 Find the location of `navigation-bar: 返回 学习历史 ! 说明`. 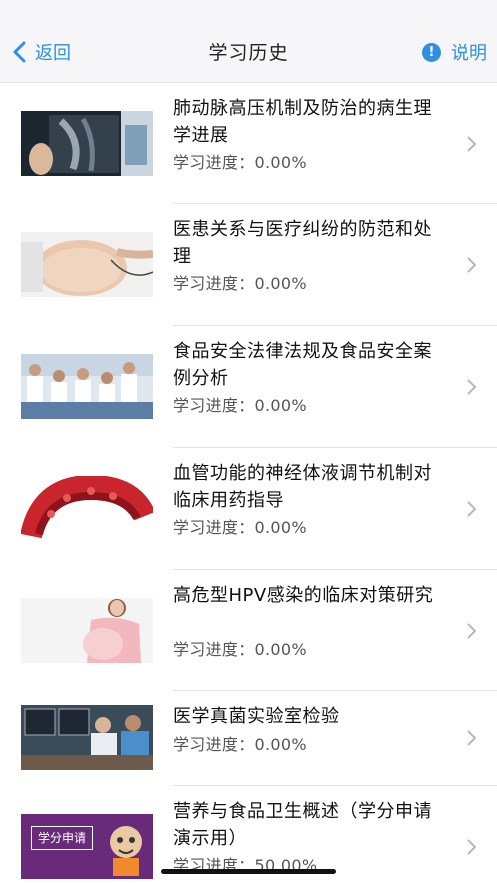

navigation-bar: 返回 学习历史 ! 说明 is located at coordinates (248, 41).